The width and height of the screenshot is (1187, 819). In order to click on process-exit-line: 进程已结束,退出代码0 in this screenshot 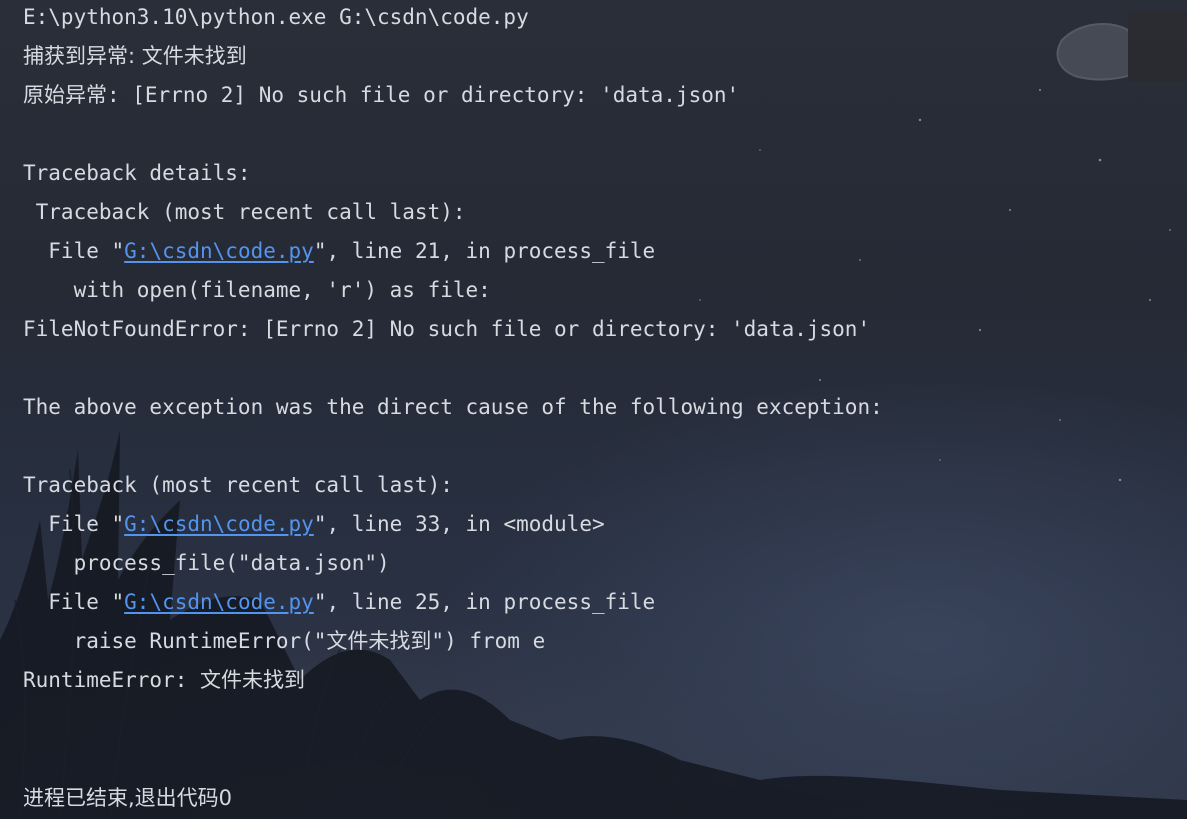, I will do `click(128, 798)`.